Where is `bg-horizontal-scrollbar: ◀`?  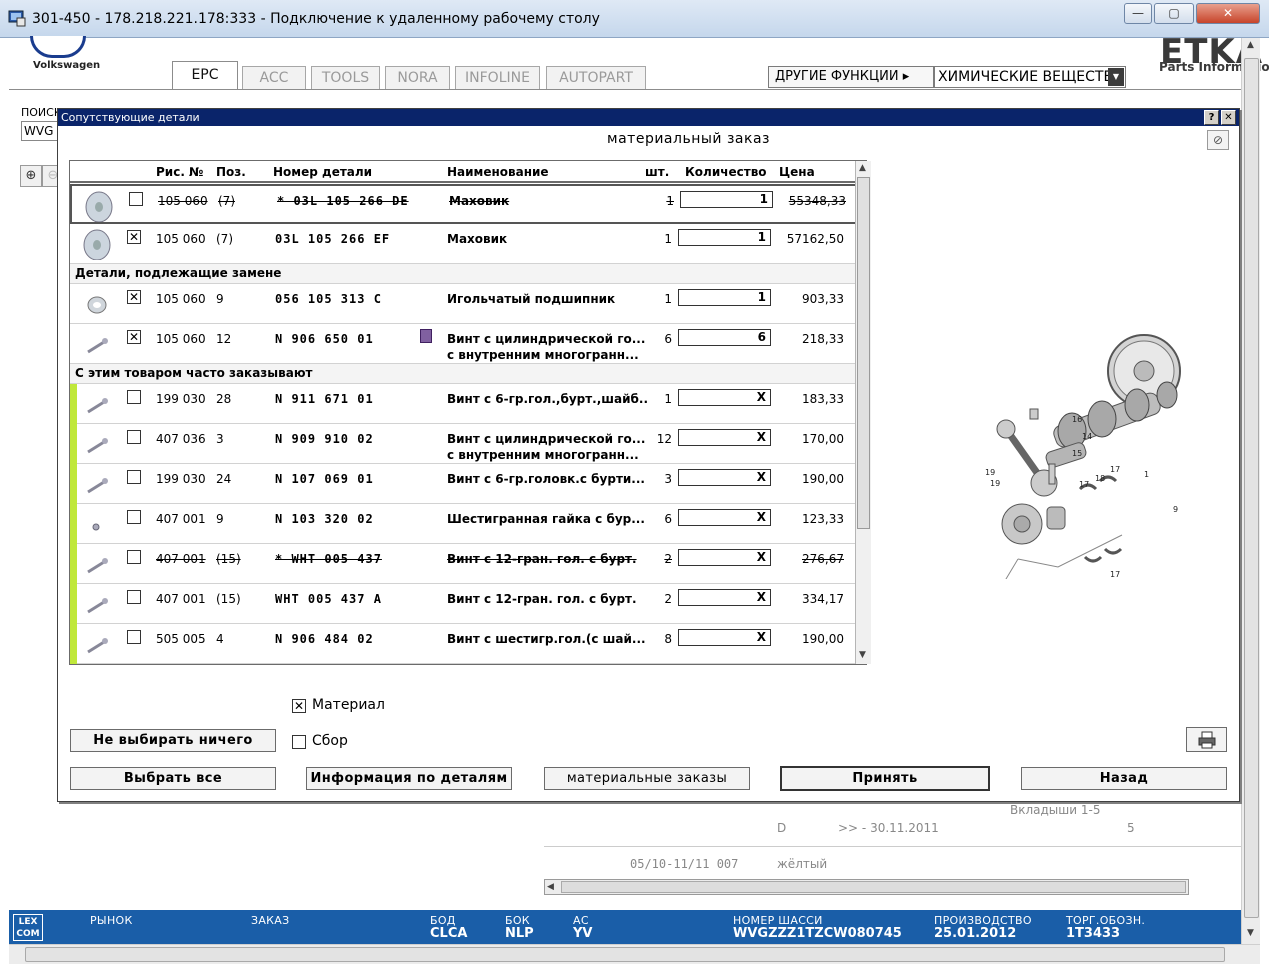 bg-horizontal-scrollbar: ◀ is located at coordinates (866, 887).